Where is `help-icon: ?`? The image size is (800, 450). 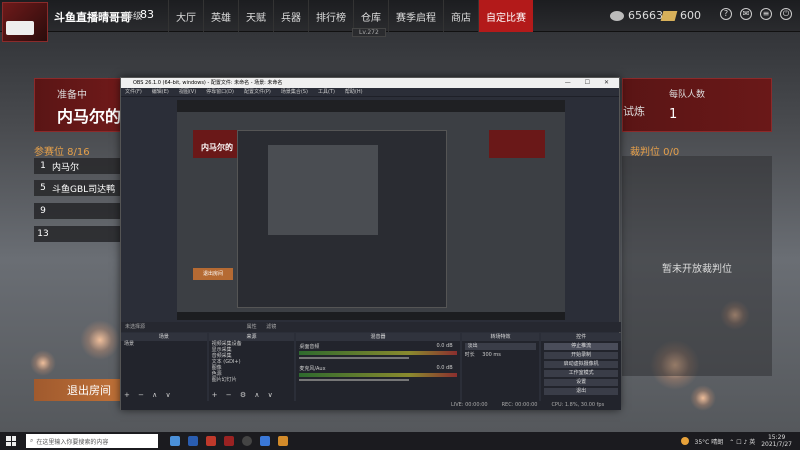 help-icon: ? is located at coordinates (726, 14).